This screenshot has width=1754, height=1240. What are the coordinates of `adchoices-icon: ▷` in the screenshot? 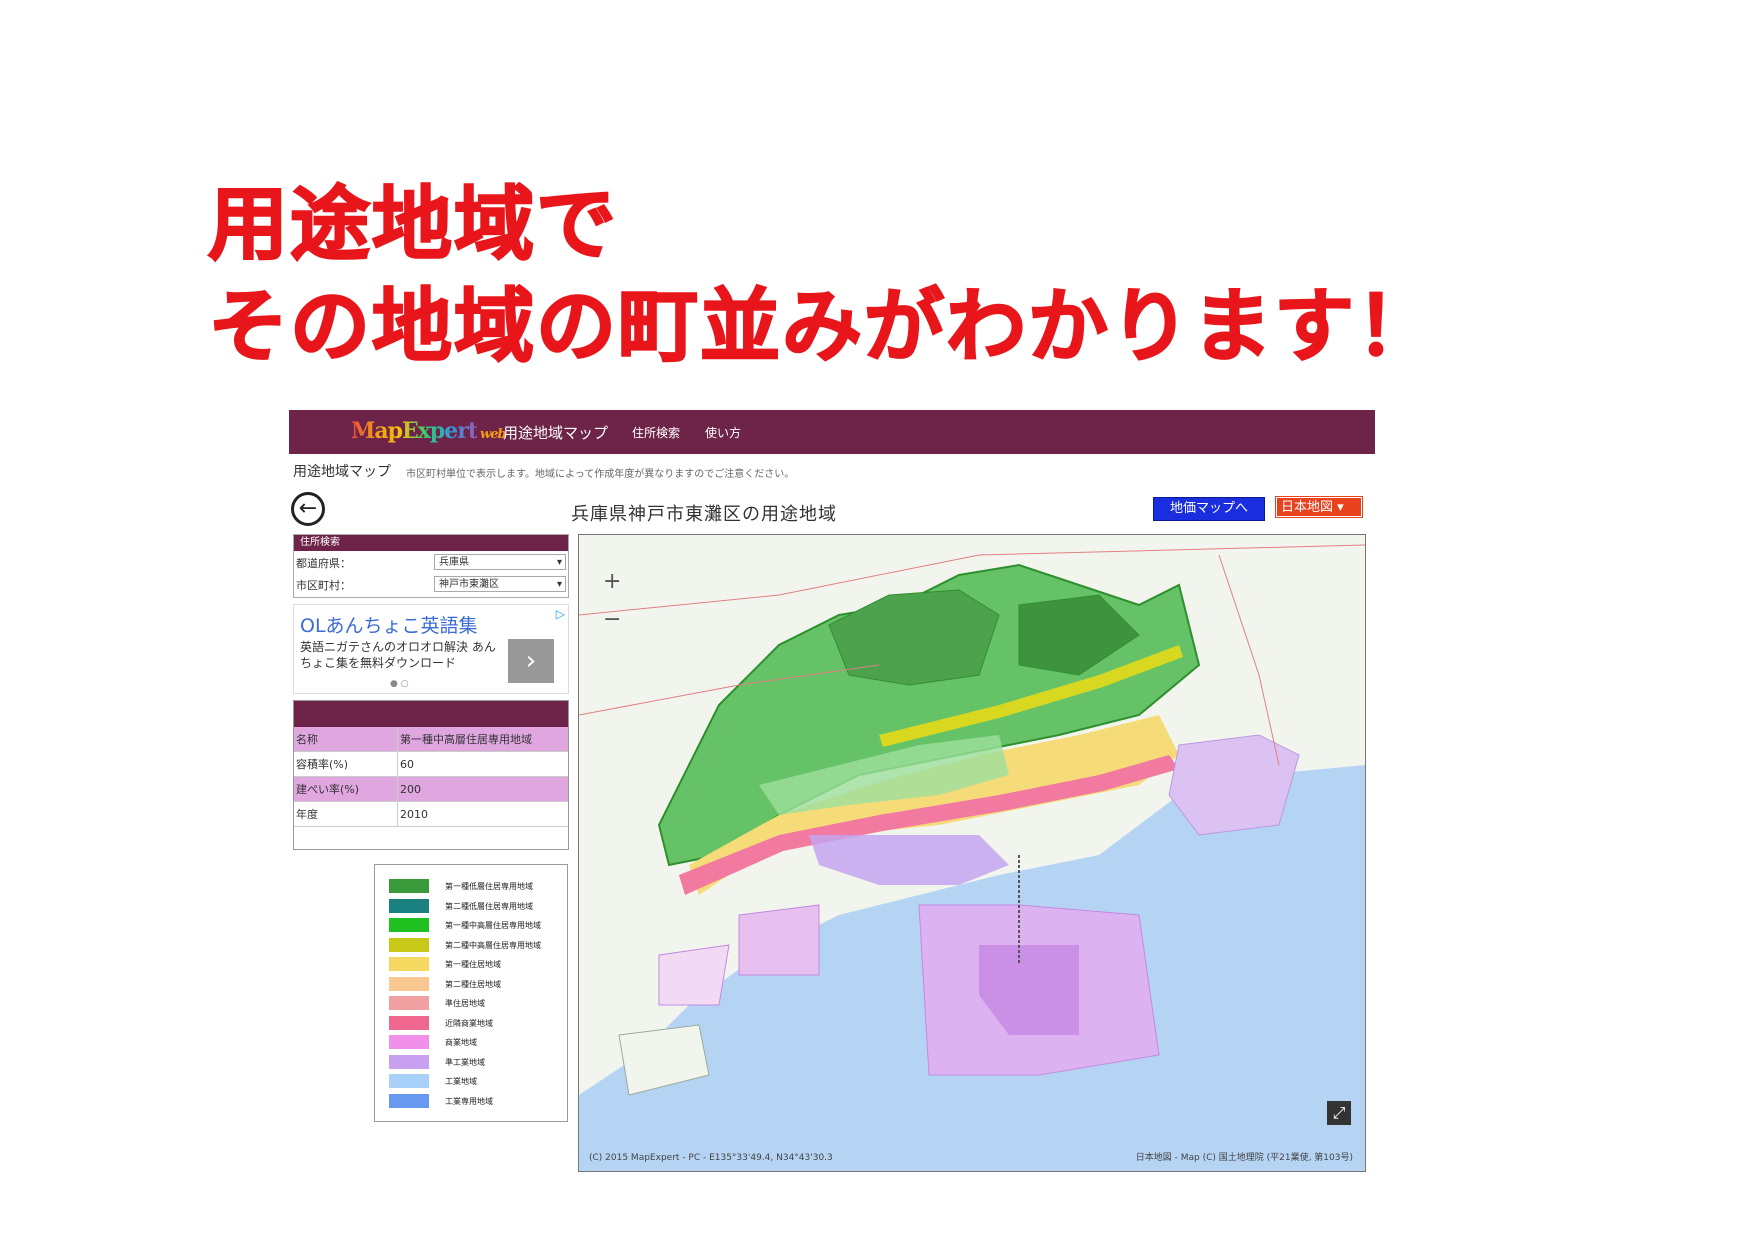 It's located at (560, 614).